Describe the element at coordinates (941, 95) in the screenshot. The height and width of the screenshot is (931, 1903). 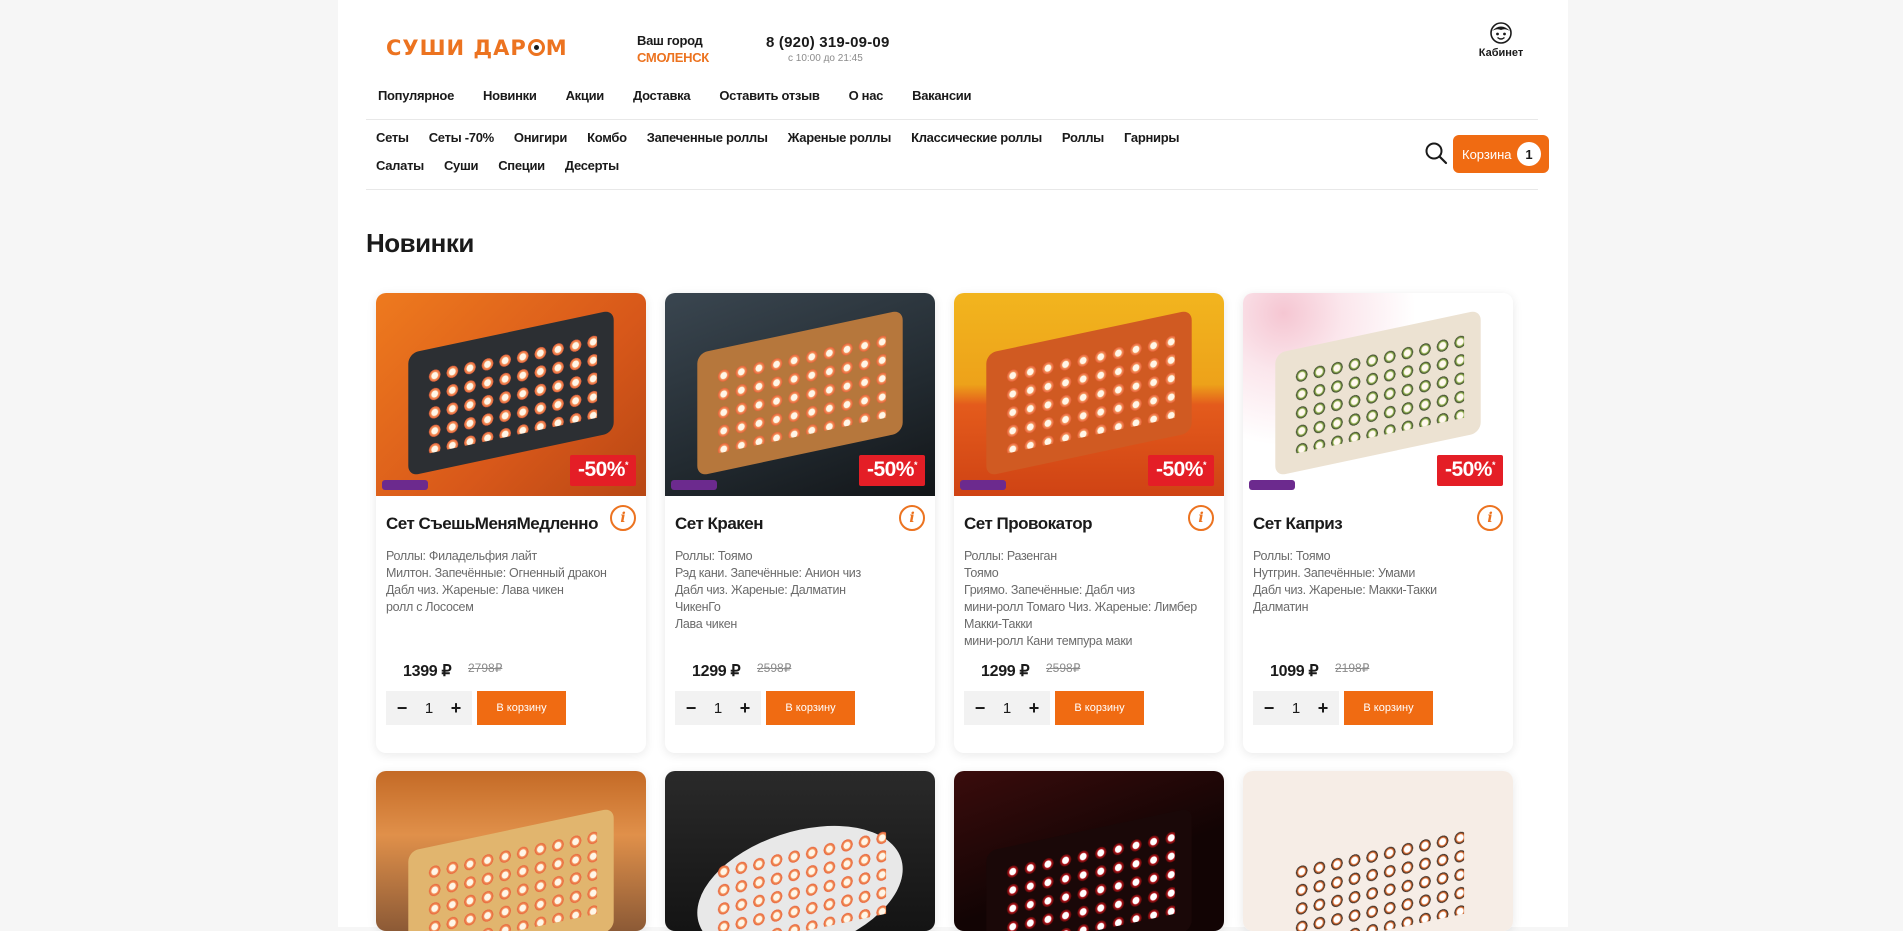
I see `nav-vacancies: Вакансии` at that location.